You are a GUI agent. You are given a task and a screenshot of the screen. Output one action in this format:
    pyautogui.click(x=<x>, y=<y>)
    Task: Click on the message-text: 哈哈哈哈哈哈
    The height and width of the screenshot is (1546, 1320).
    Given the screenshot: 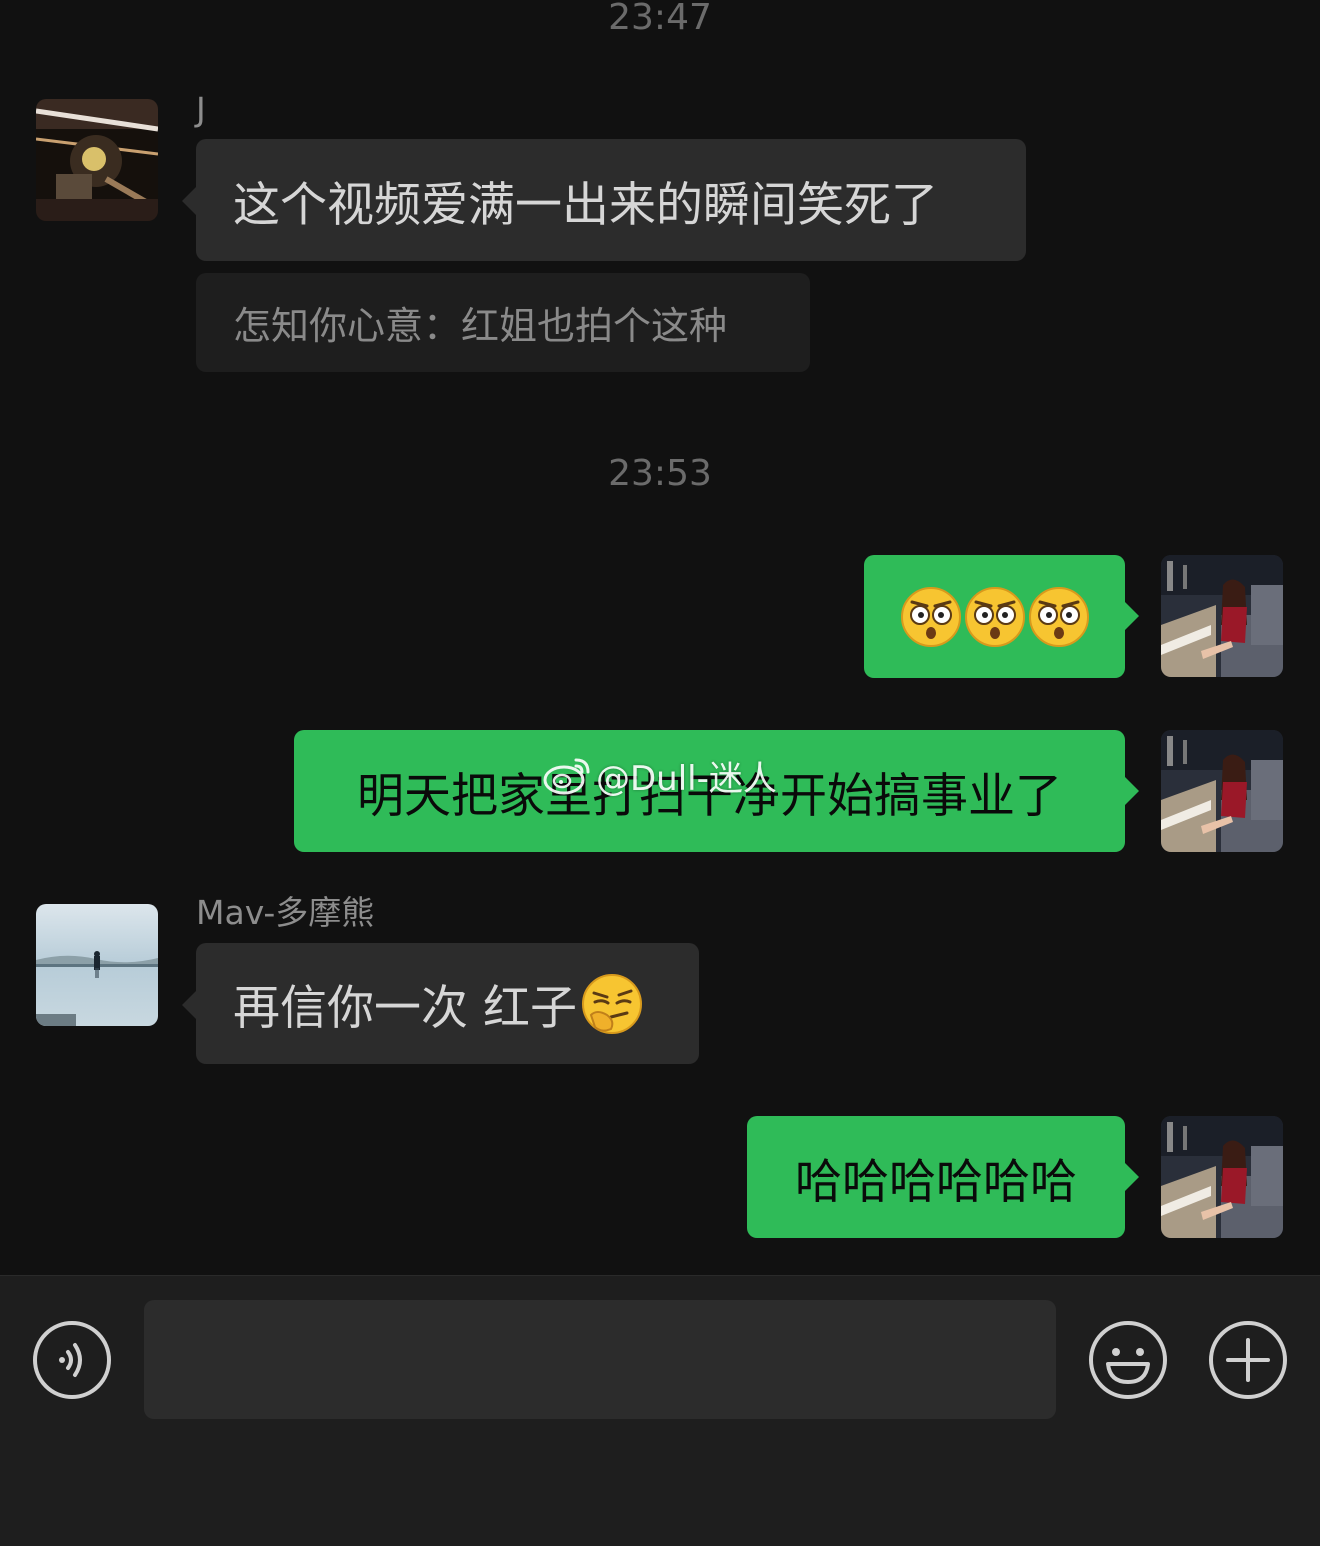 What is the action you would take?
    pyautogui.click(x=936, y=1182)
    